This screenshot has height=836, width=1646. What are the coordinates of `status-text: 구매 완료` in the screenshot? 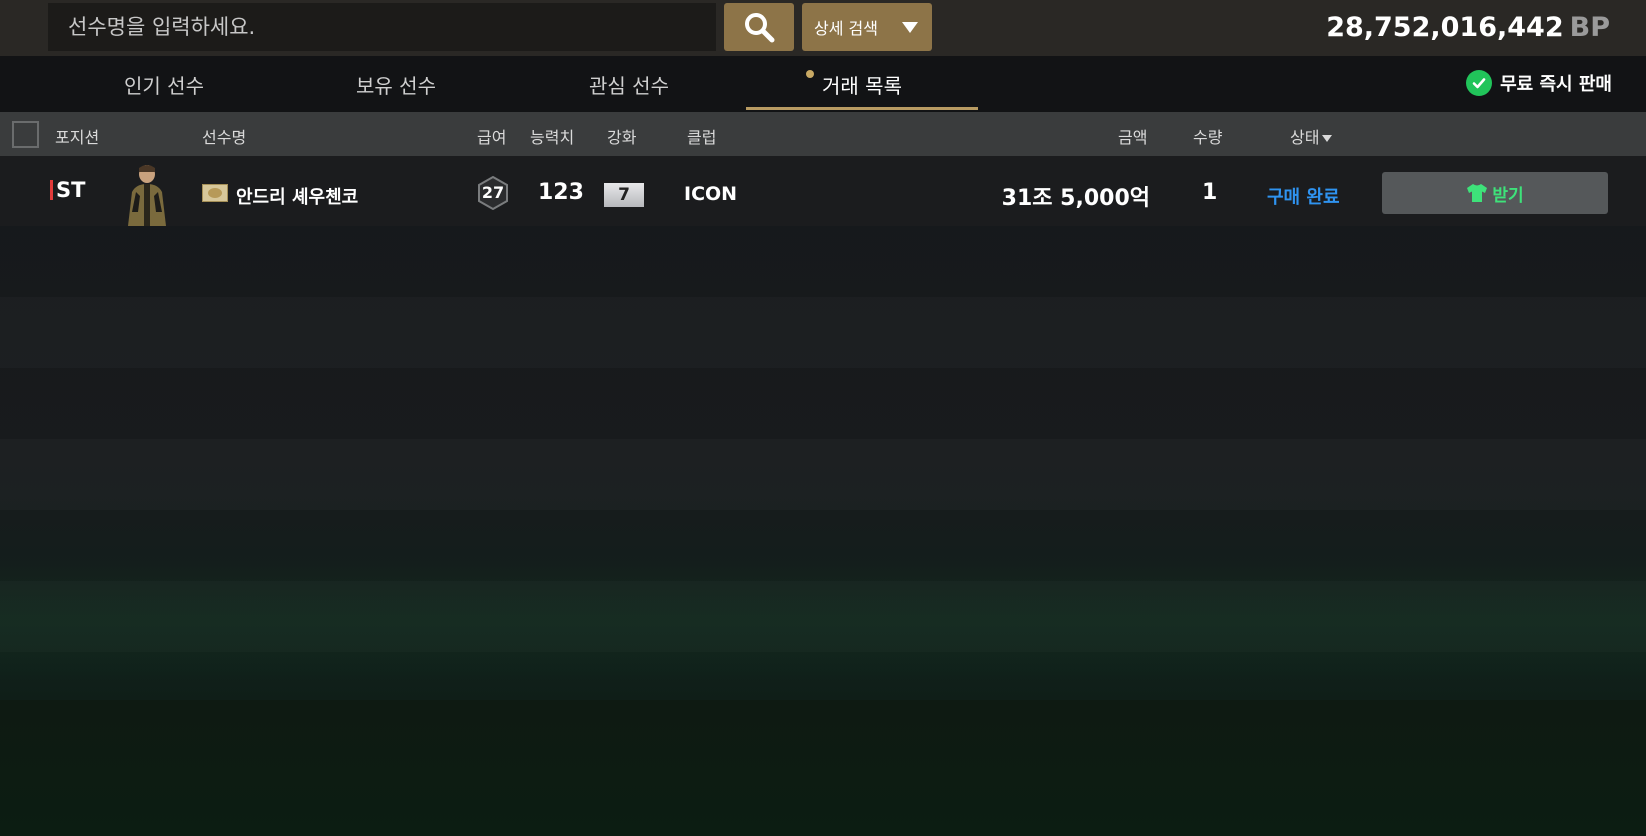 It's located at (1303, 197).